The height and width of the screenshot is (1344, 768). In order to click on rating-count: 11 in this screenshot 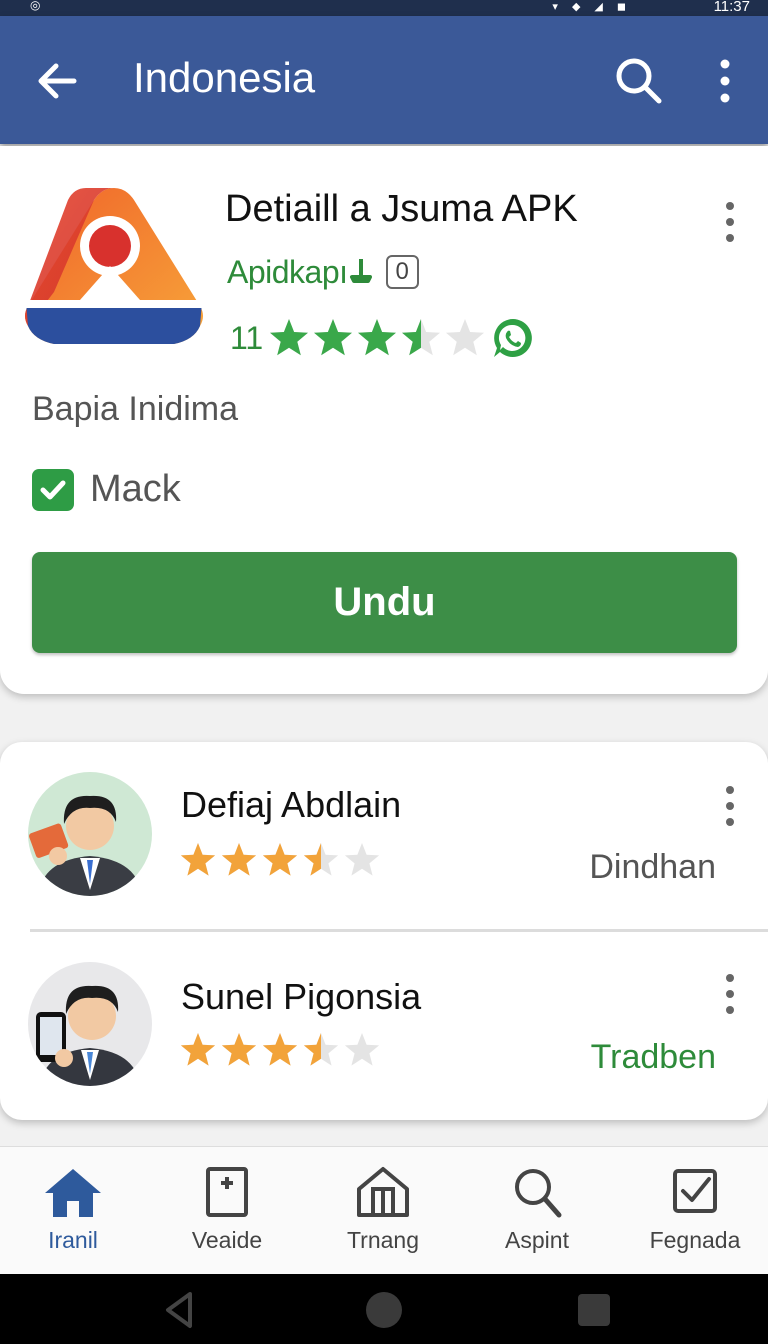, I will do `click(247, 337)`.